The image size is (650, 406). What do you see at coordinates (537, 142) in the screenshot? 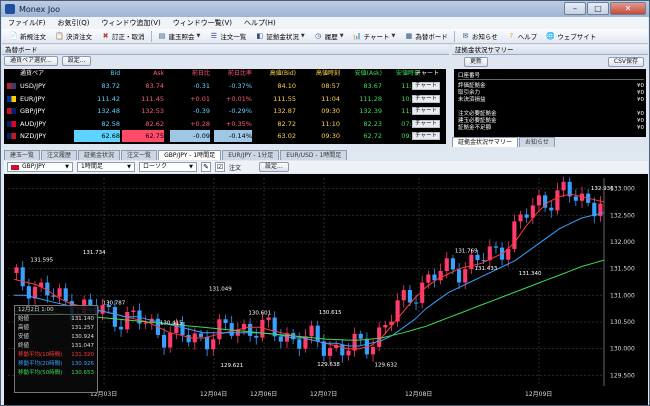
I see `tab-notices: お知らせ` at bounding box center [537, 142].